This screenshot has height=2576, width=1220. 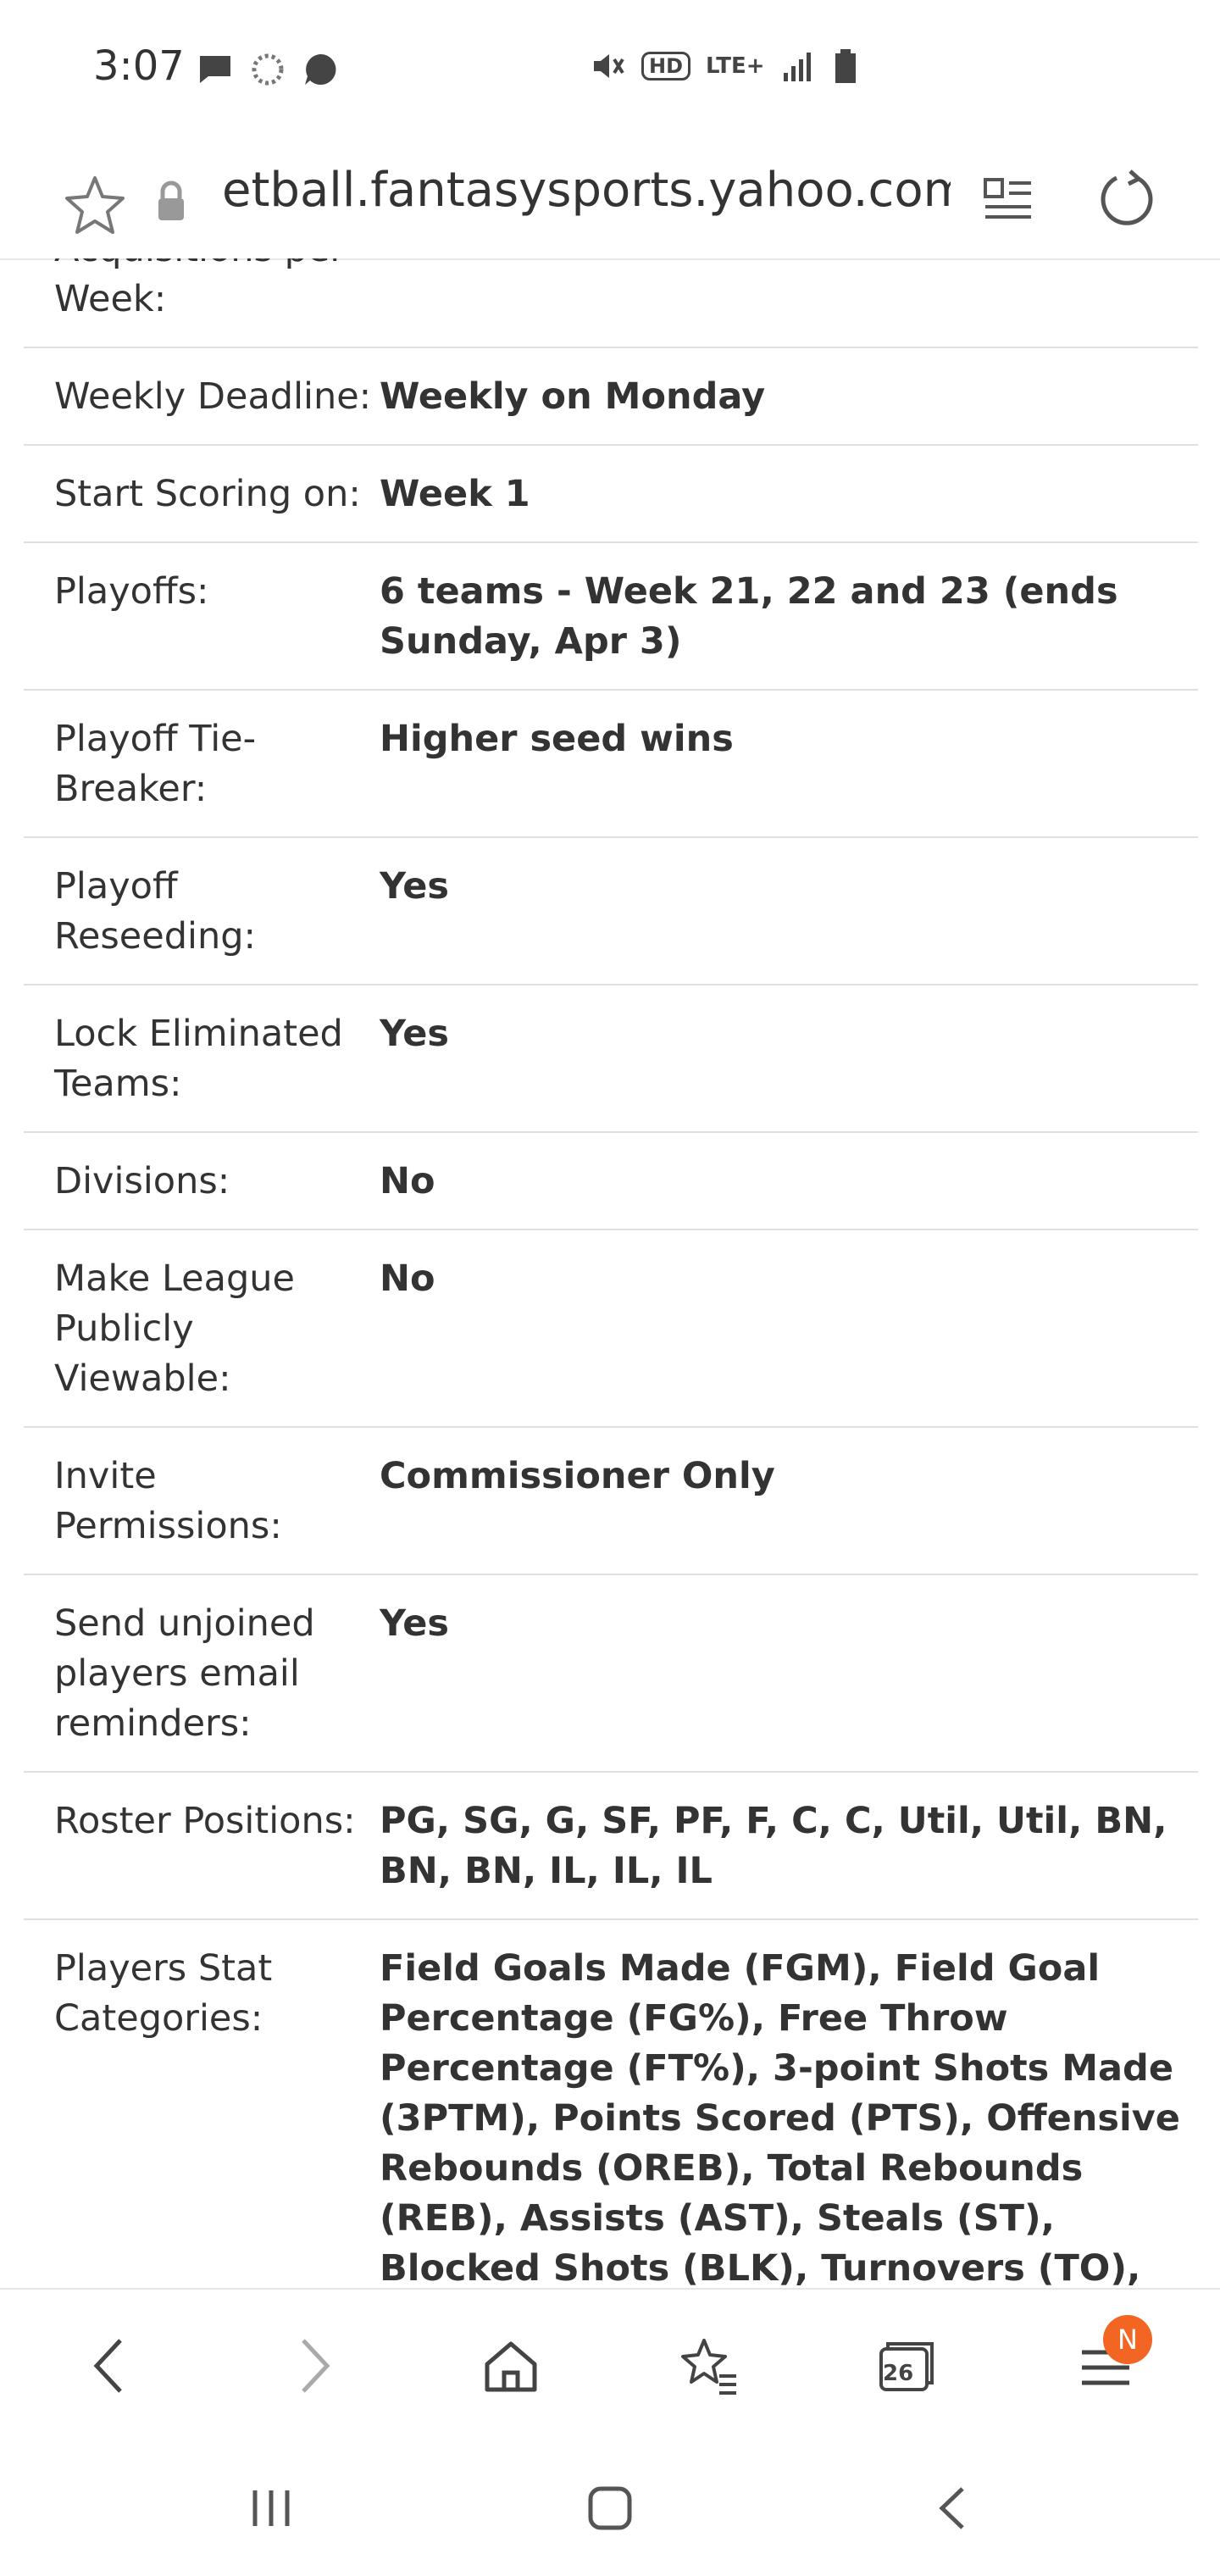 I want to click on setting-label: Acquisitions per Week:, so click(x=199, y=289).